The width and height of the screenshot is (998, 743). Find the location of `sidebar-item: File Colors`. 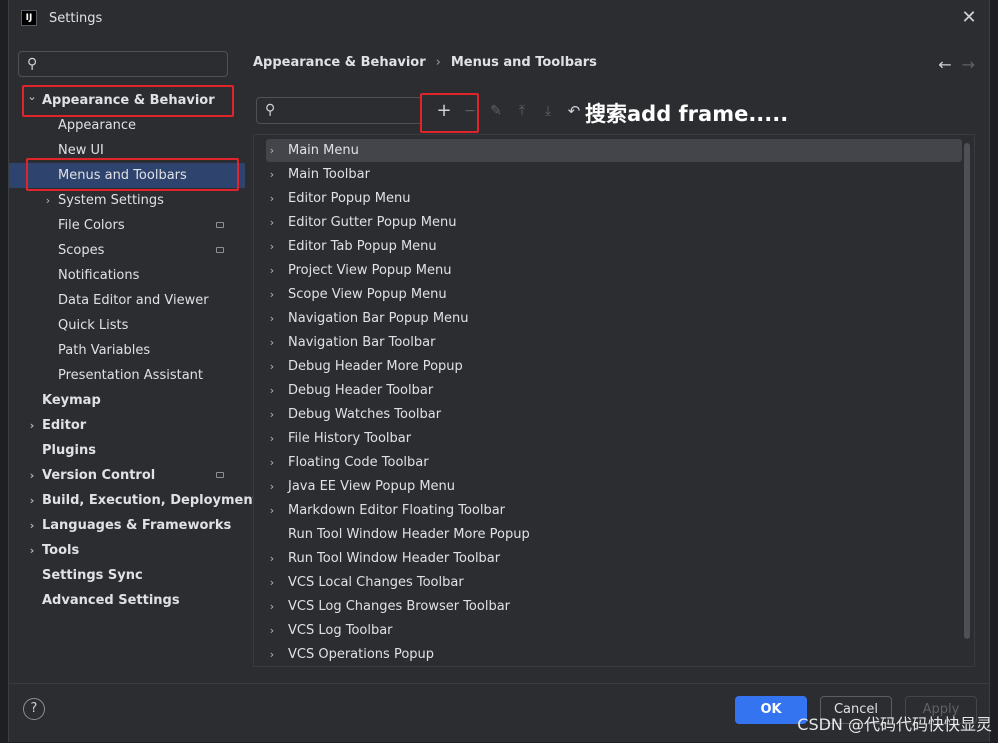

sidebar-item: File Colors is located at coordinates (127, 225).